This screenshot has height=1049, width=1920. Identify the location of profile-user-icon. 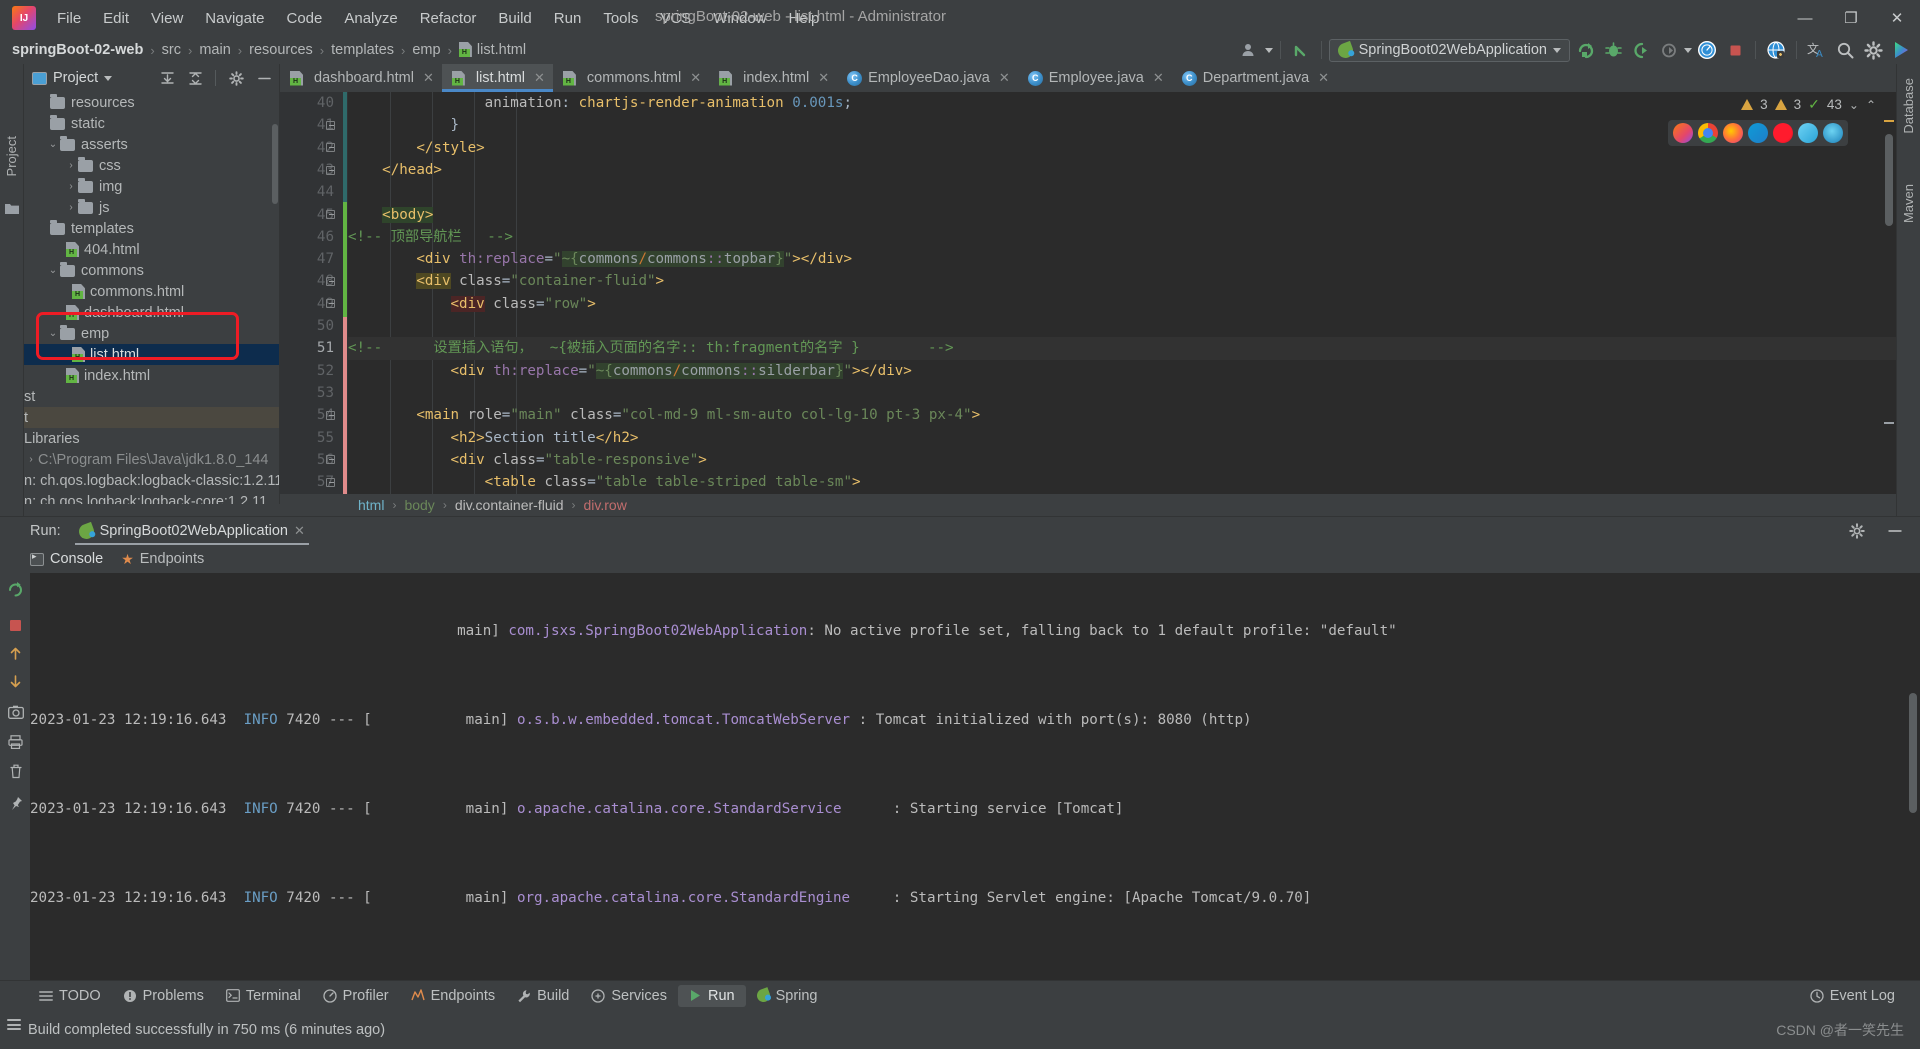
(1250, 50).